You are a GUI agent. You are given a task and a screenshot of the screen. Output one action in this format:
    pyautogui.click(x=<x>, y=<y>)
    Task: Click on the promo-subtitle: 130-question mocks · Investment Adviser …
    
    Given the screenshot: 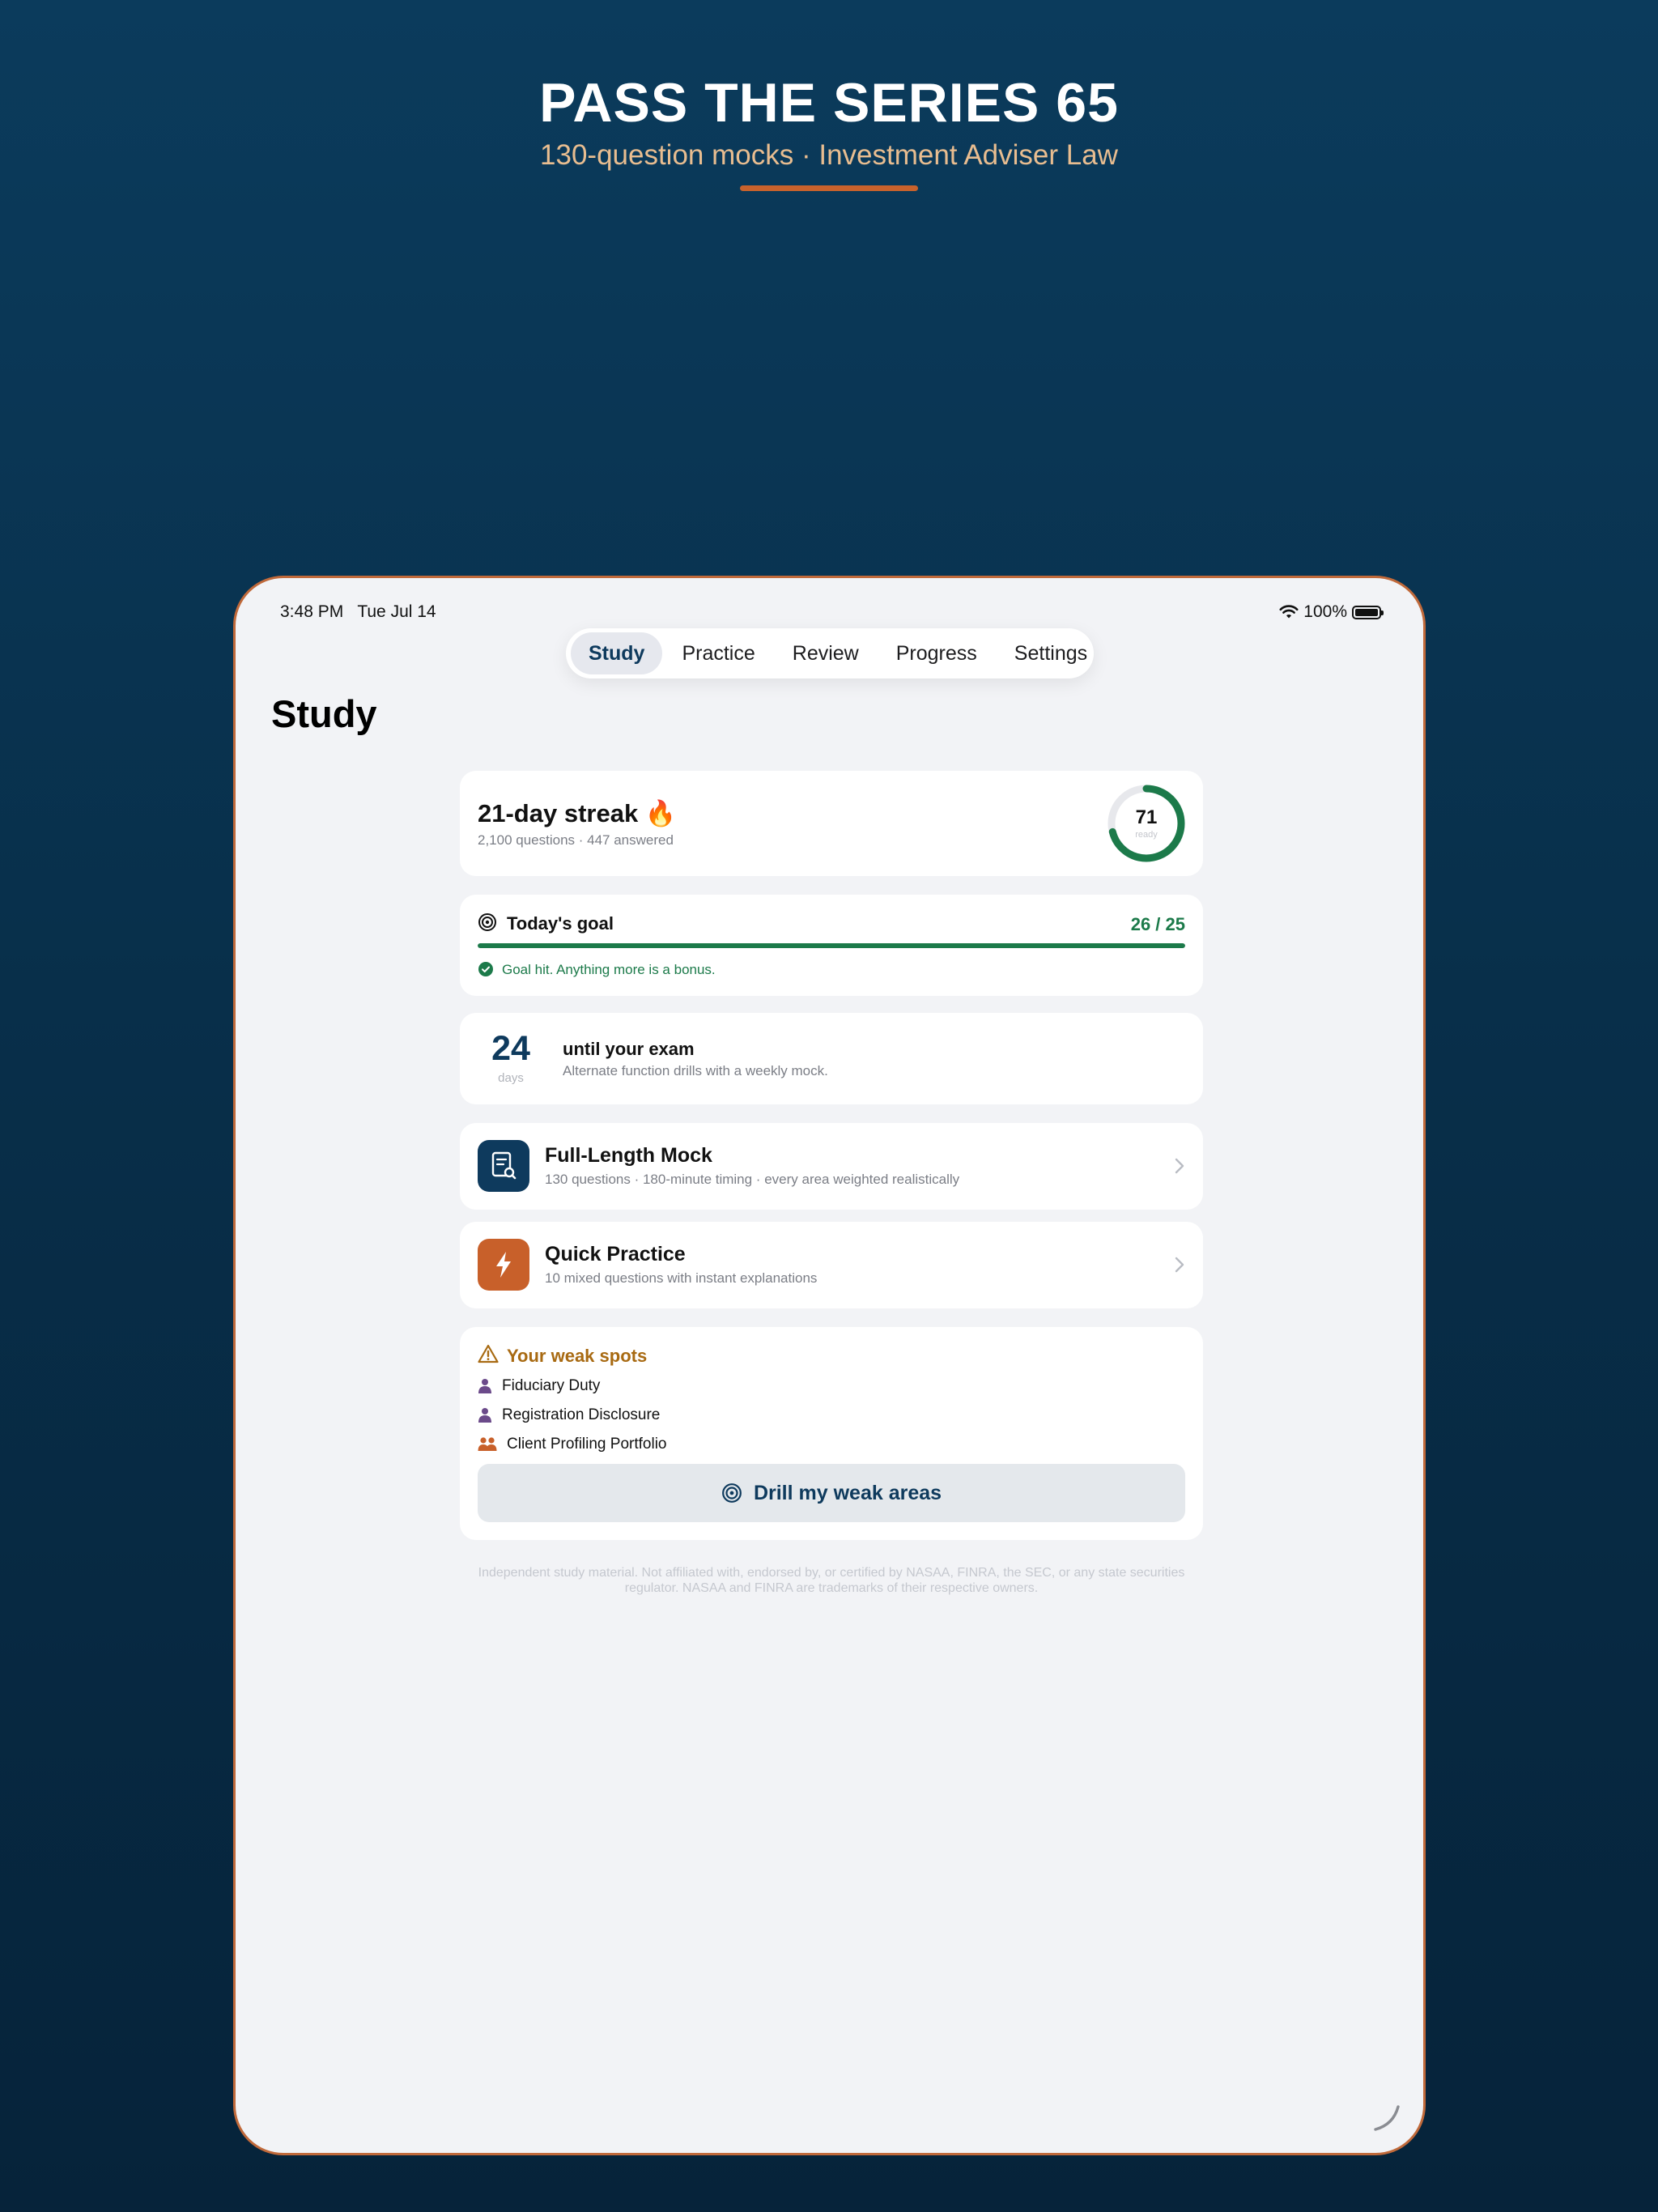 What is the action you would take?
    pyautogui.click(x=829, y=155)
    